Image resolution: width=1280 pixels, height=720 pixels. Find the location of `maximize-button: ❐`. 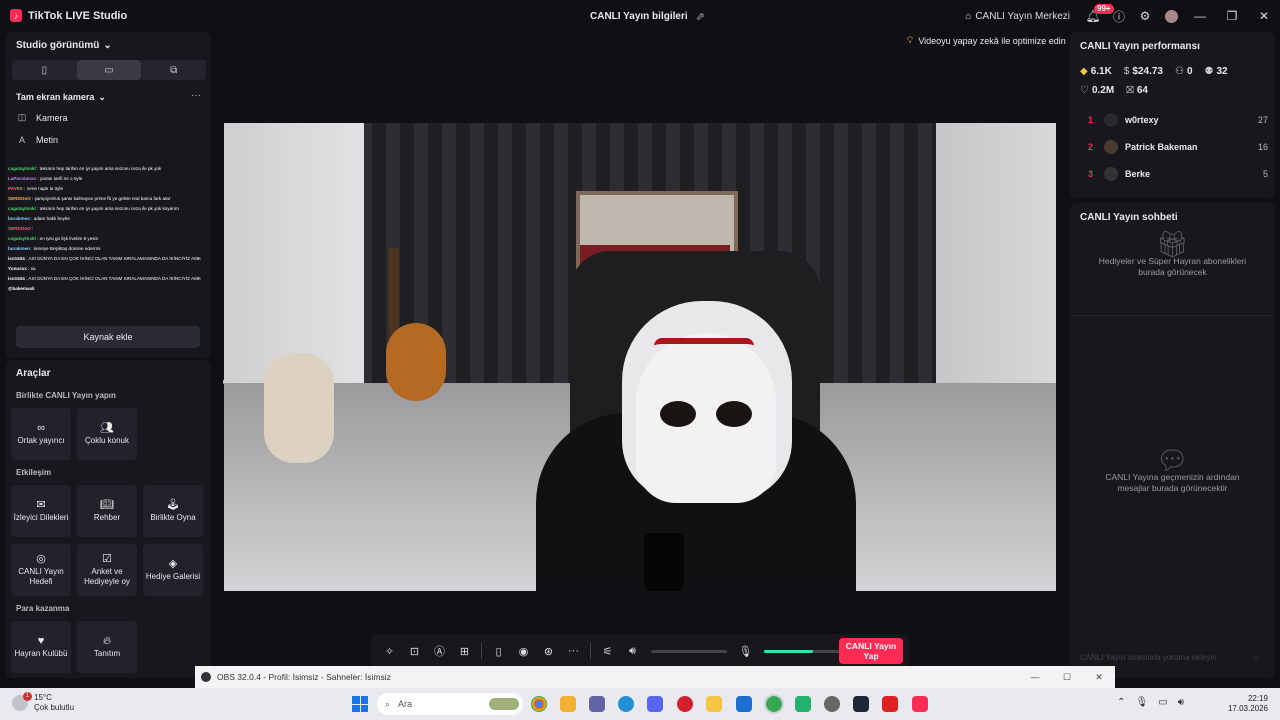

maximize-button: ❐ is located at coordinates (1232, 16).